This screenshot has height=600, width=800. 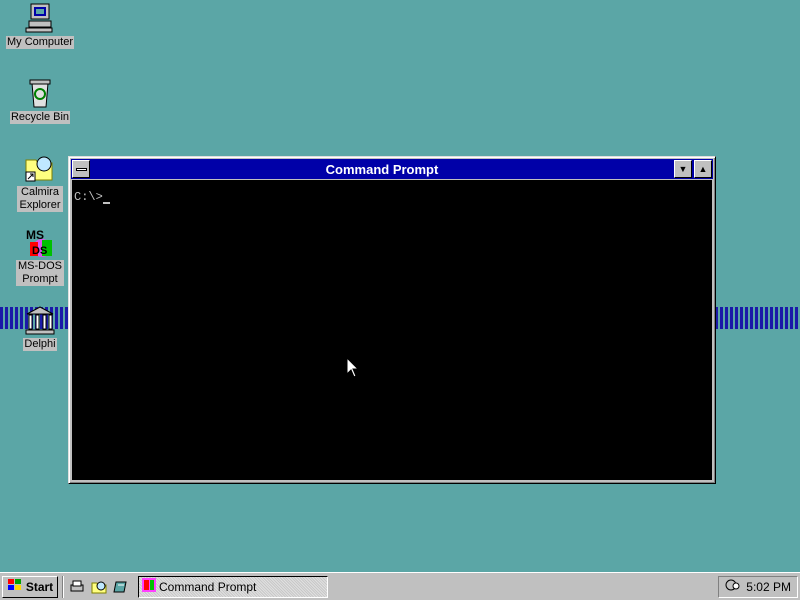 What do you see at coordinates (40, 344) in the screenshot?
I see `desktop-icon-label: Delphi` at bounding box center [40, 344].